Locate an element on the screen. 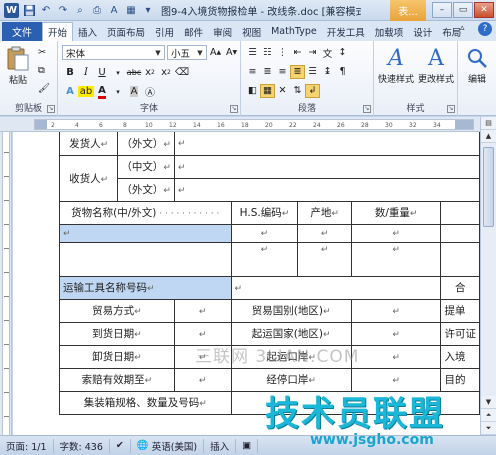  quick-styles-button: A 快速样式 is located at coordinates (396, 65).